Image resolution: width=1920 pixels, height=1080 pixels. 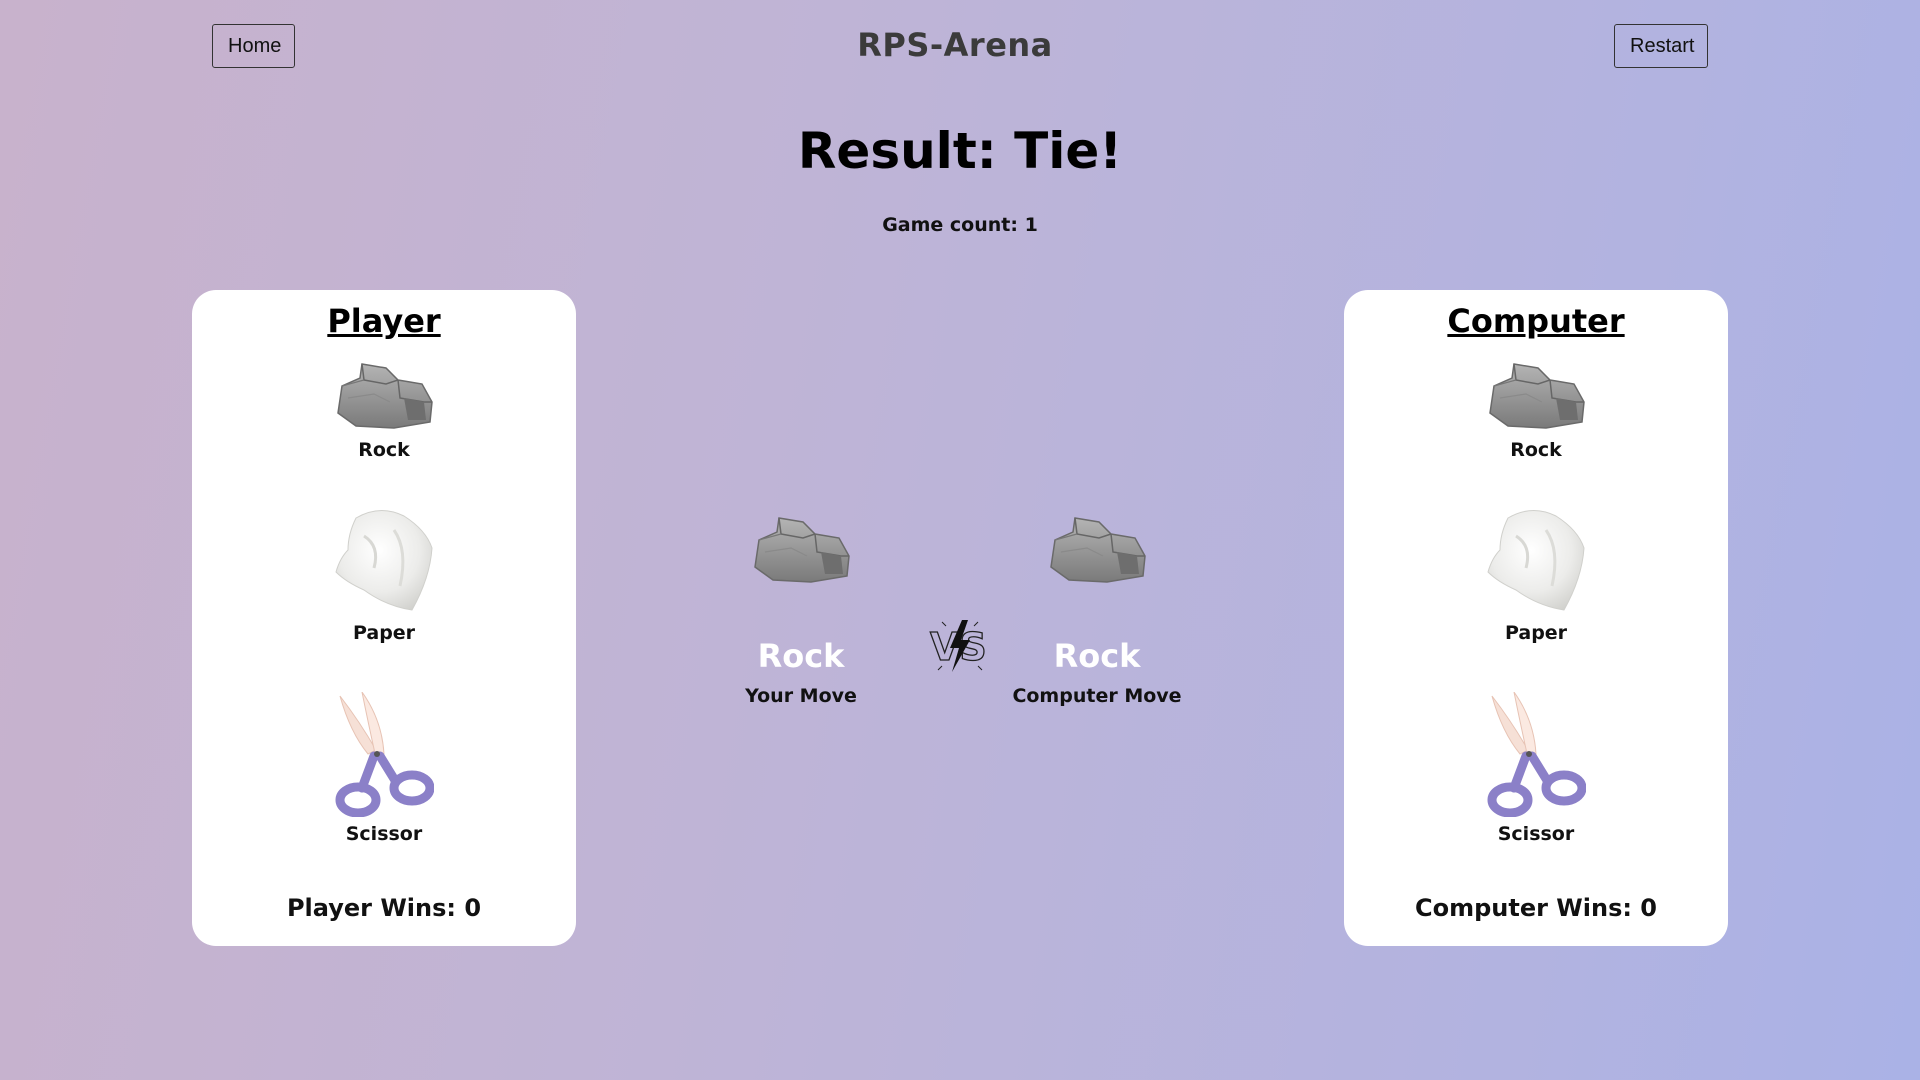 I want to click on computer-scissor-choice: Scissor, so click(x=1536, y=768).